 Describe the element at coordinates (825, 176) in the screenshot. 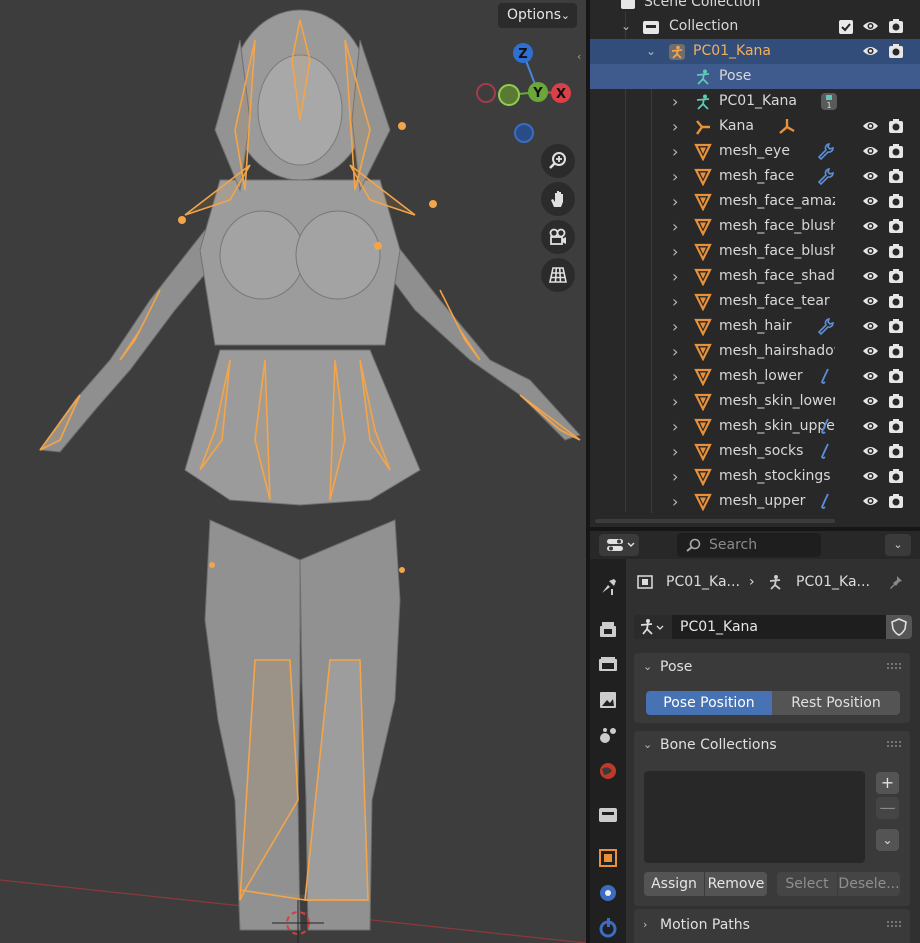

I see `wrench-icon` at that location.